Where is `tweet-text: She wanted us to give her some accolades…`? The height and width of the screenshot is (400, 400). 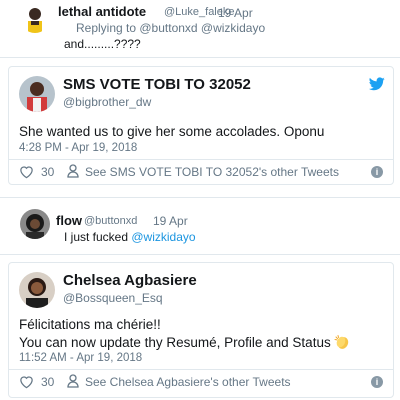 tweet-text: She wanted us to give her some accolades… is located at coordinates (172, 131).